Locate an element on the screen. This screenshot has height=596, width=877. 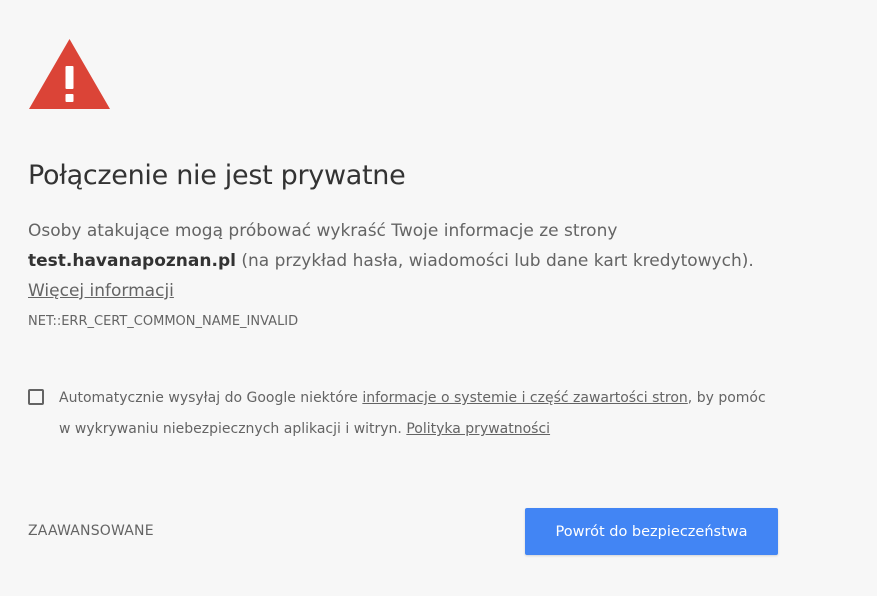
back-to-safety-button: Powrót do bezpieczeństwa is located at coordinates (651, 531).